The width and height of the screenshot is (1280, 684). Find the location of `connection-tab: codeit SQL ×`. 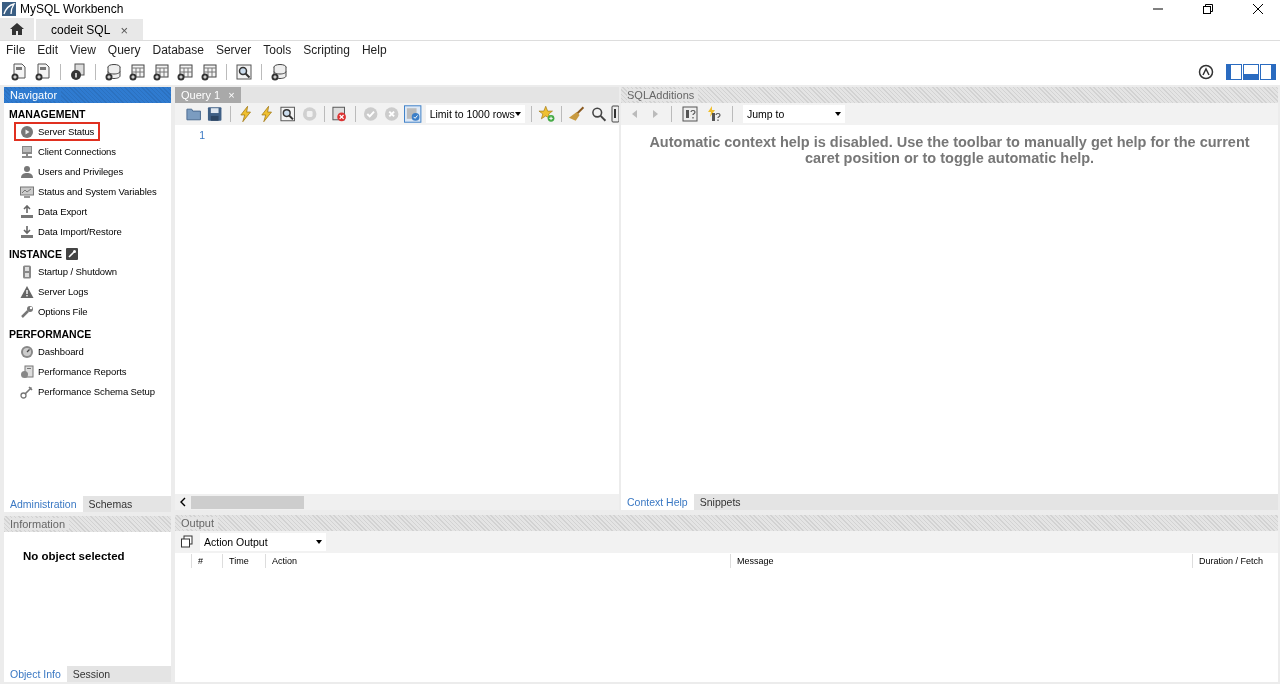

connection-tab: codeit SQL × is located at coordinates (89, 29).